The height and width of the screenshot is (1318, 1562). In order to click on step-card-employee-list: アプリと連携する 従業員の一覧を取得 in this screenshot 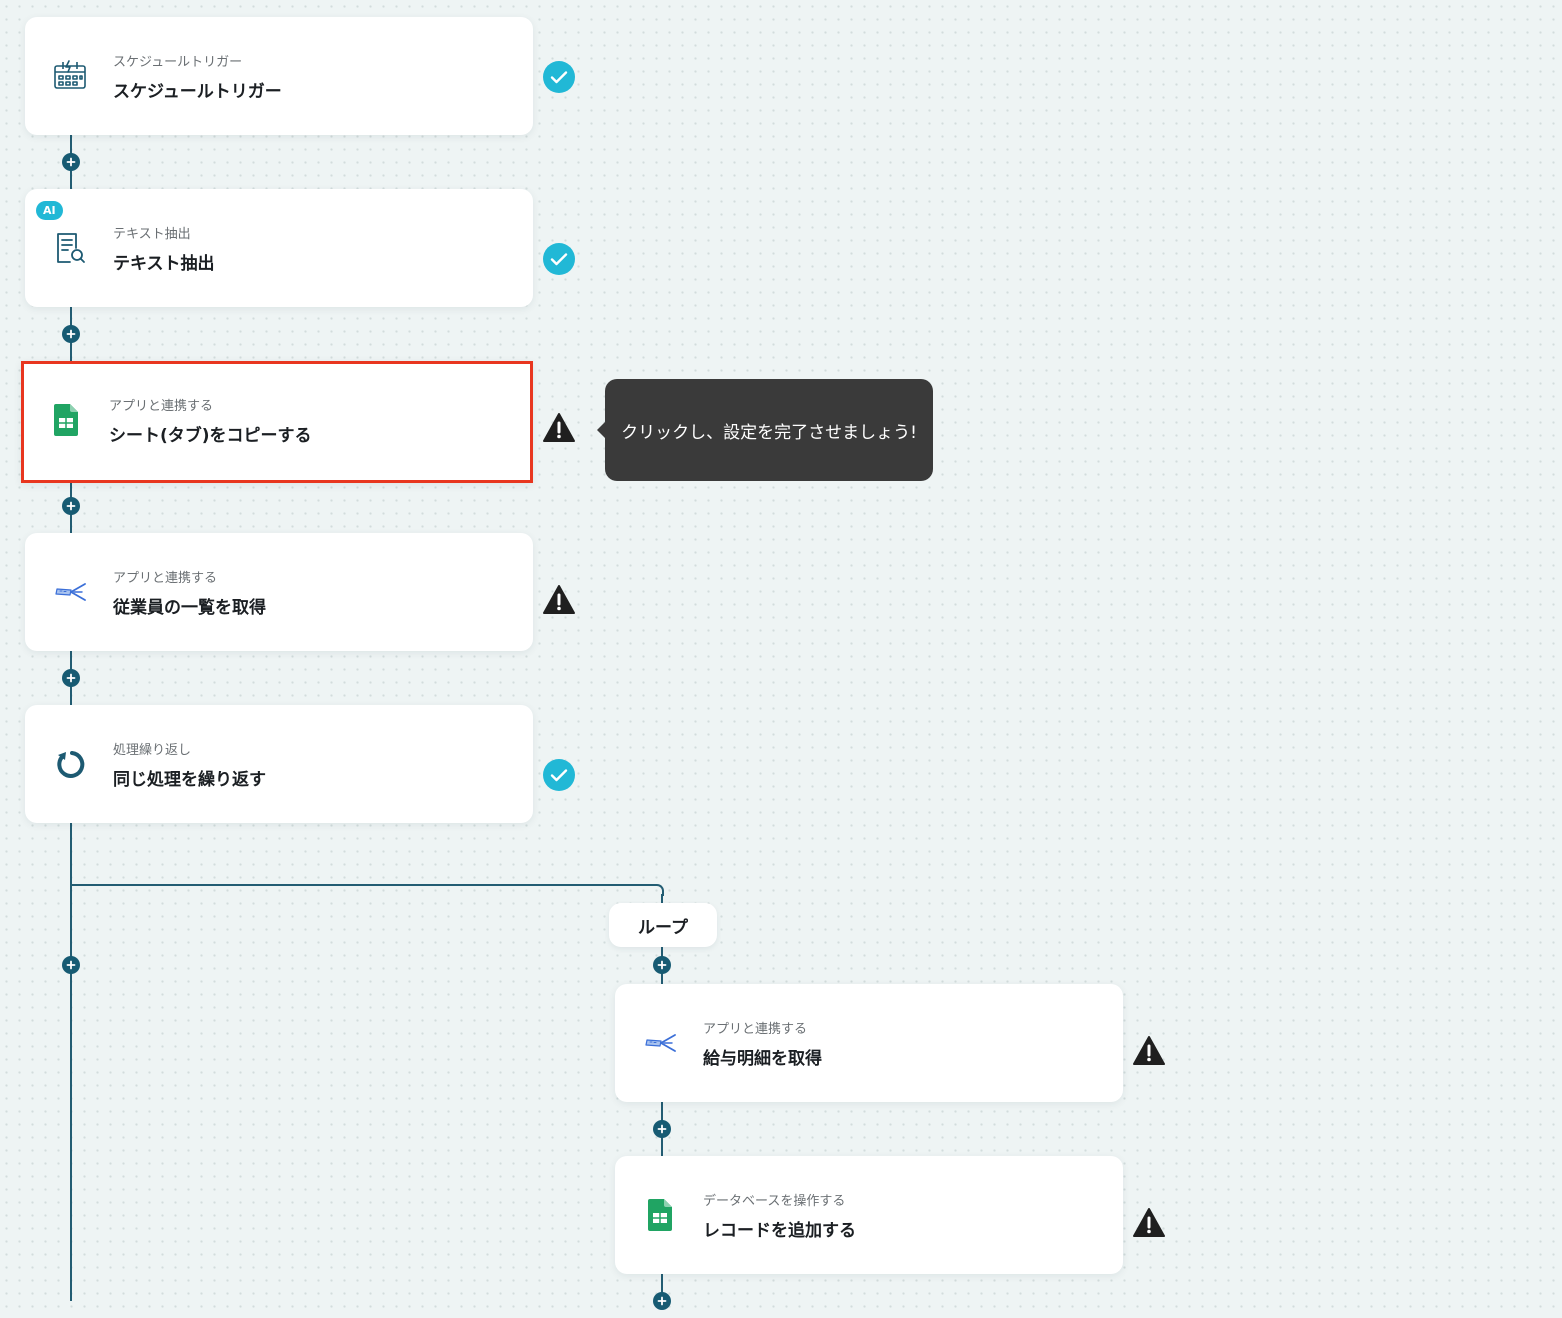, I will do `click(279, 592)`.